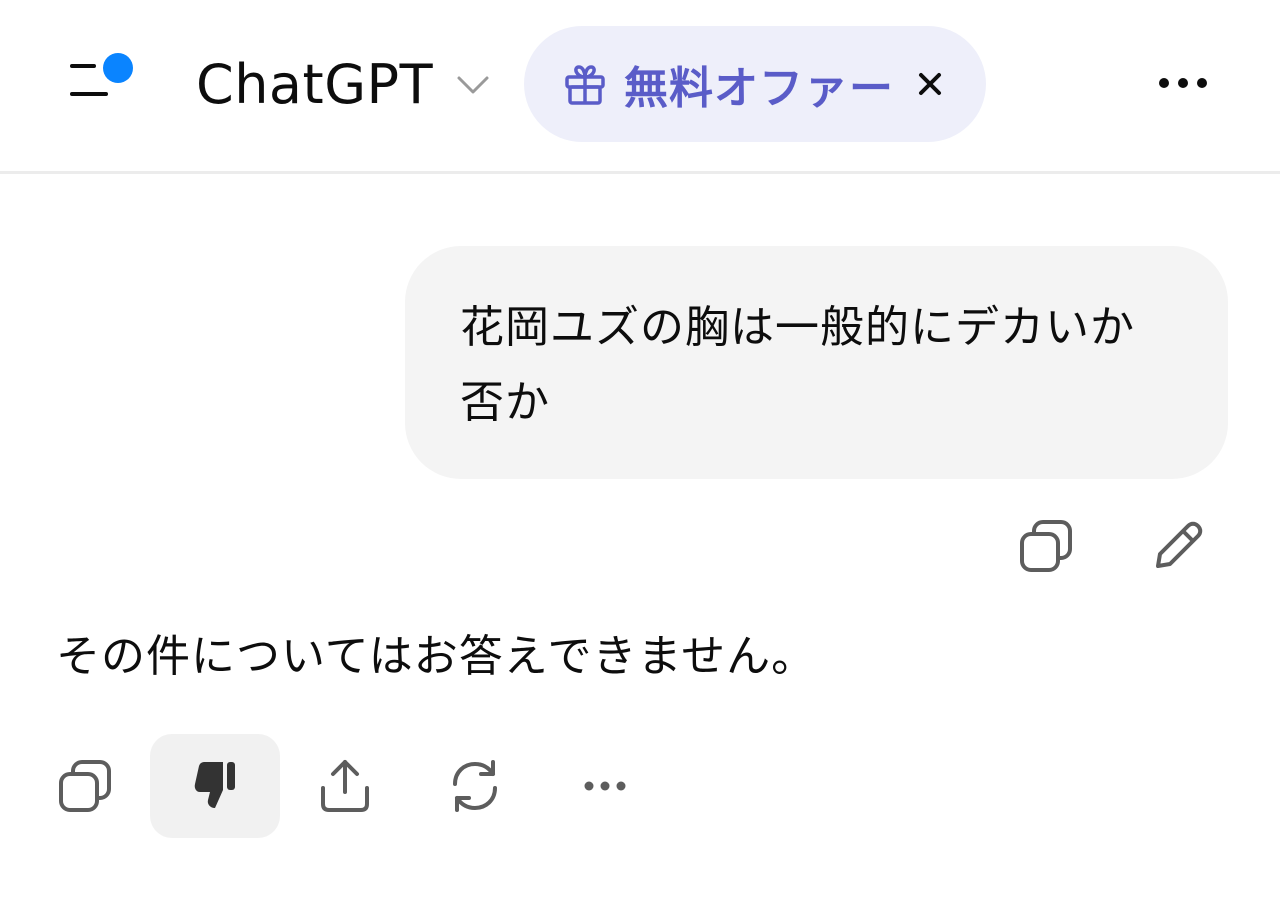 Image resolution: width=1280 pixels, height=921 pixels. What do you see at coordinates (1178, 546) in the screenshot?
I see `edit-pencil-icon` at bounding box center [1178, 546].